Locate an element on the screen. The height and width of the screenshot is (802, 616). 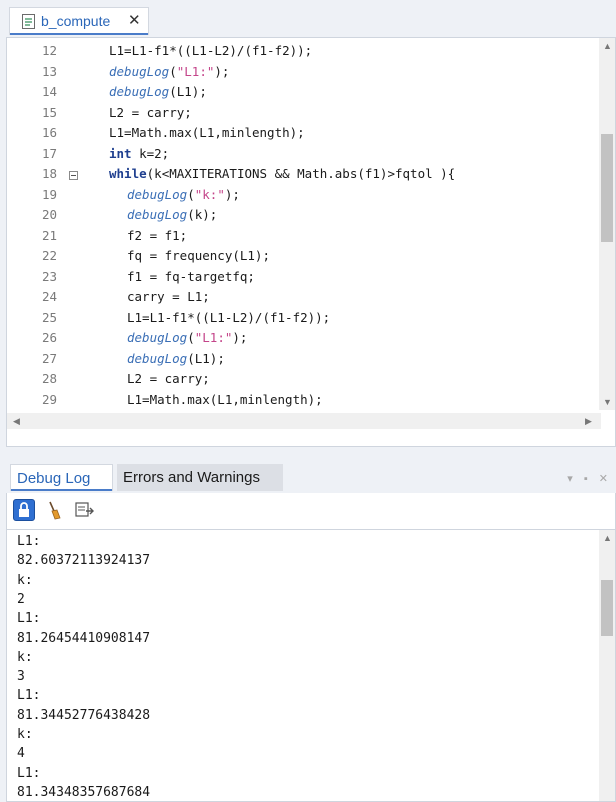
close-tab-icon: ✕ is located at coordinates (134, 20).